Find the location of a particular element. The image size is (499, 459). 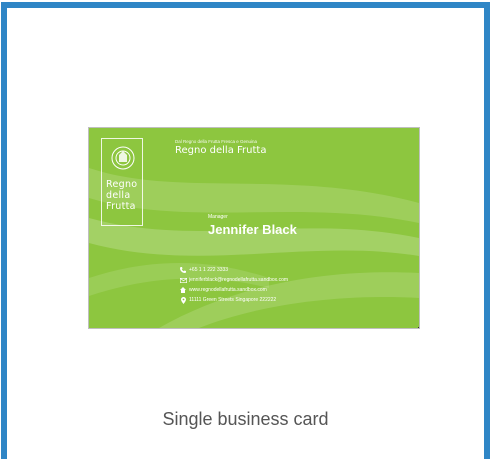

brand-logo: Regno della Frutta is located at coordinates (122, 182).